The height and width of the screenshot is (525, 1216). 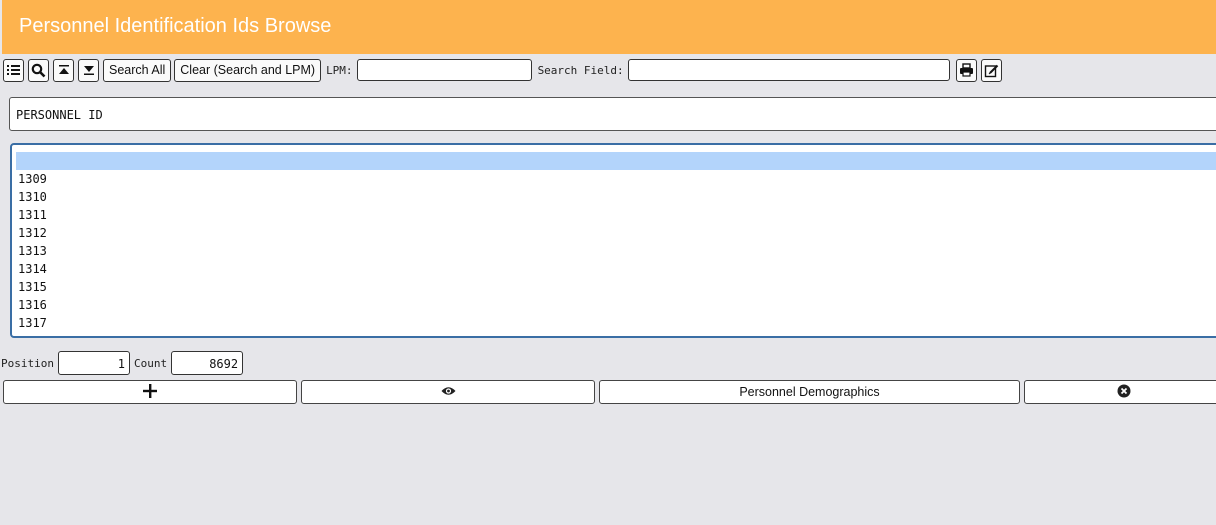 What do you see at coordinates (609, 27) in the screenshot?
I see `window-title-bar: Personnel Identification Ids Browse` at bounding box center [609, 27].